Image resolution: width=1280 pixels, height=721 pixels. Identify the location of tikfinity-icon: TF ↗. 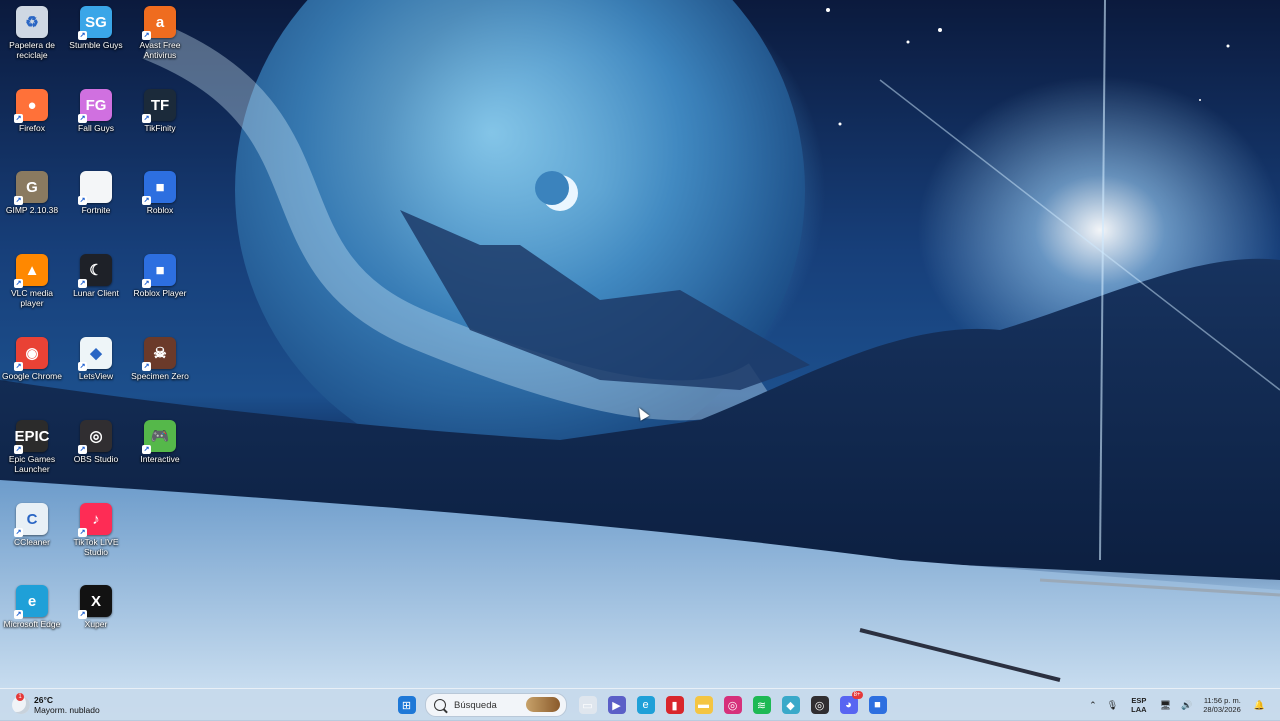
(159, 106).